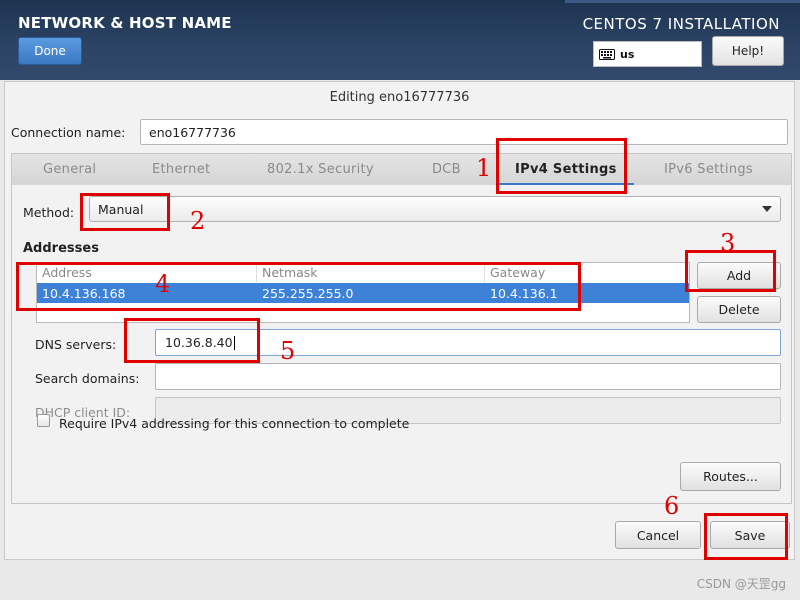 Image resolution: width=800 pixels, height=600 pixels. What do you see at coordinates (87, 378) in the screenshot?
I see `search-domains-label: Search domains:` at bounding box center [87, 378].